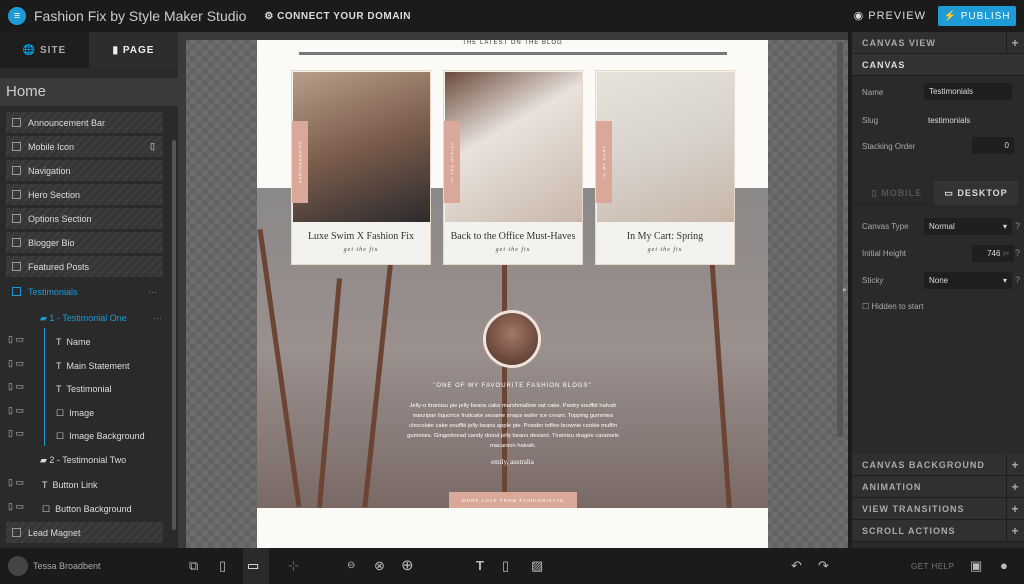  Describe the element at coordinates (840, 239) in the screenshot. I see `canvas-scrollbar` at that location.